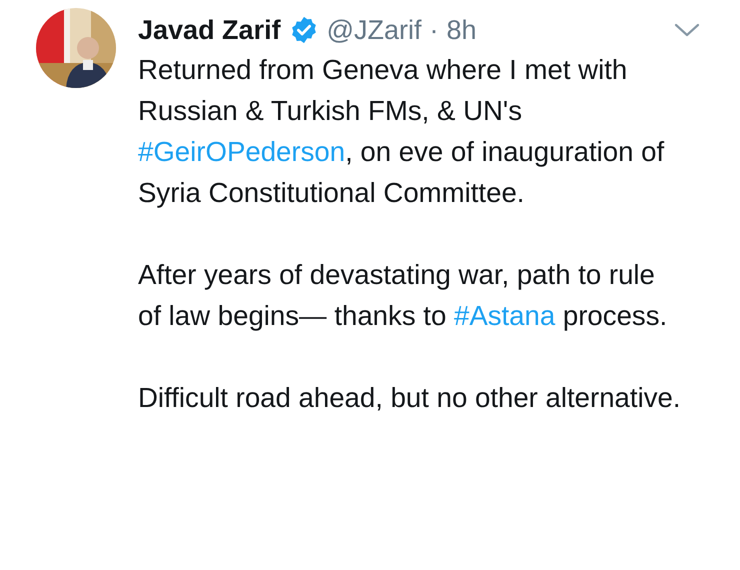  I want to click on tweet-paragraph: Difficult road ahead, but no other alternative., so click(410, 398).